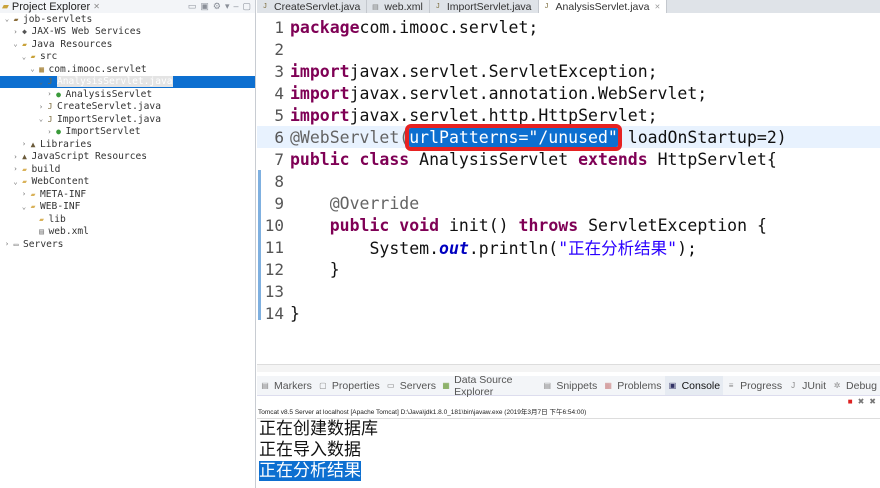 Image resolution: width=880 pixels, height=488 pixels. What do you see at coordinates (127, 107) in the screenshot?
I see `tree-item-createservlet-java: › J CreateServlet.java` at bounding box center [127, 107].